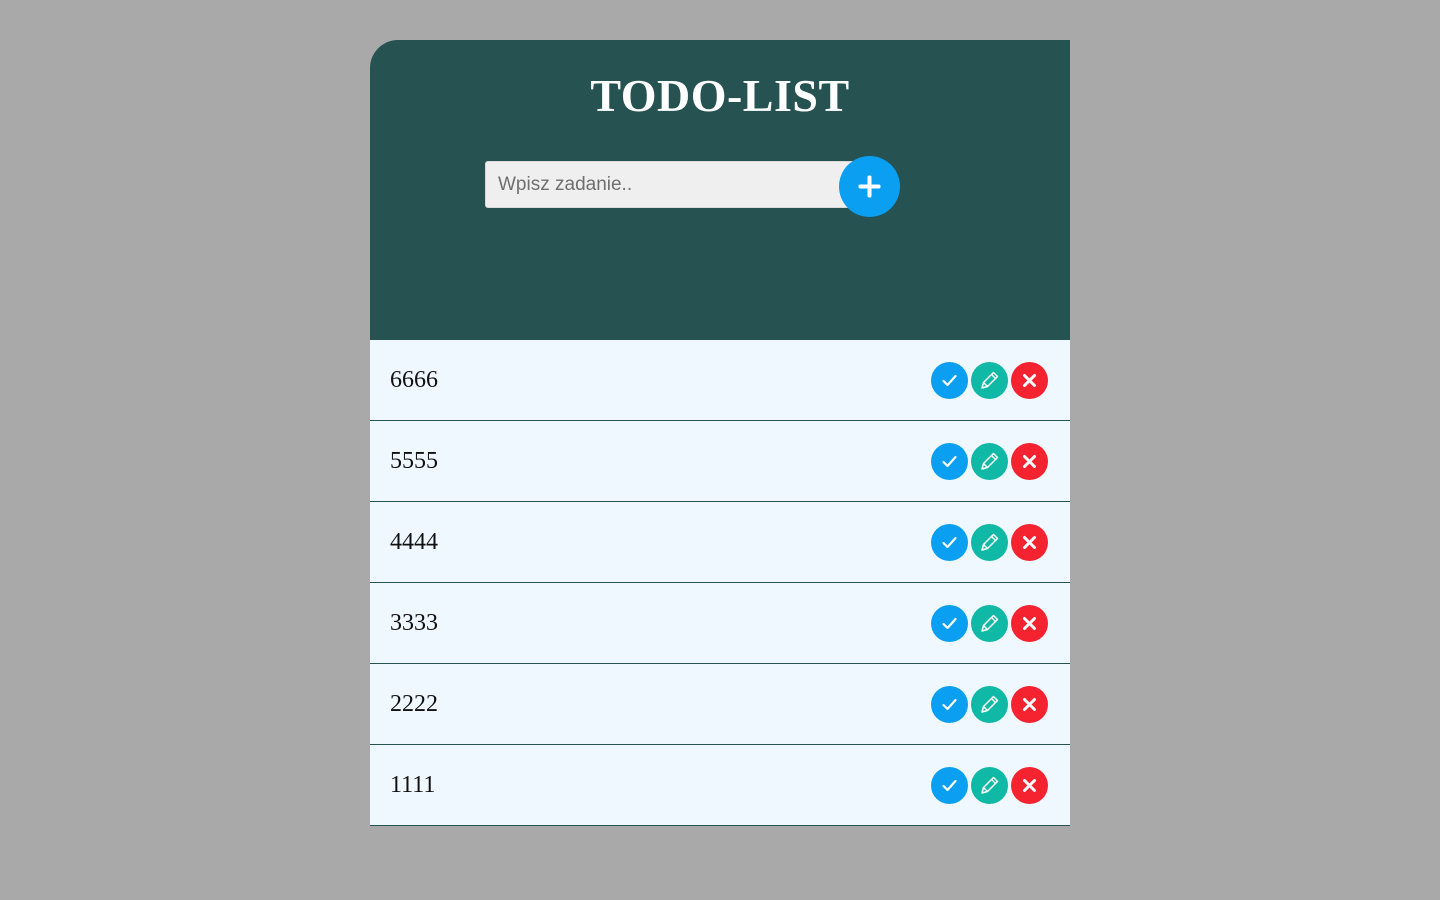 The width and height of the screenshot is (1440, 900). Describe the element at coordinates (414, 380) in the screenshot. I see `task-text: 6666` at that location.